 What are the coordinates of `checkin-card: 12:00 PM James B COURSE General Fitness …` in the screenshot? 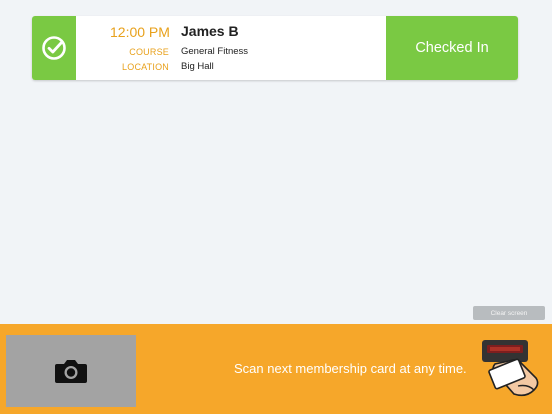 It's located at (275, 48).